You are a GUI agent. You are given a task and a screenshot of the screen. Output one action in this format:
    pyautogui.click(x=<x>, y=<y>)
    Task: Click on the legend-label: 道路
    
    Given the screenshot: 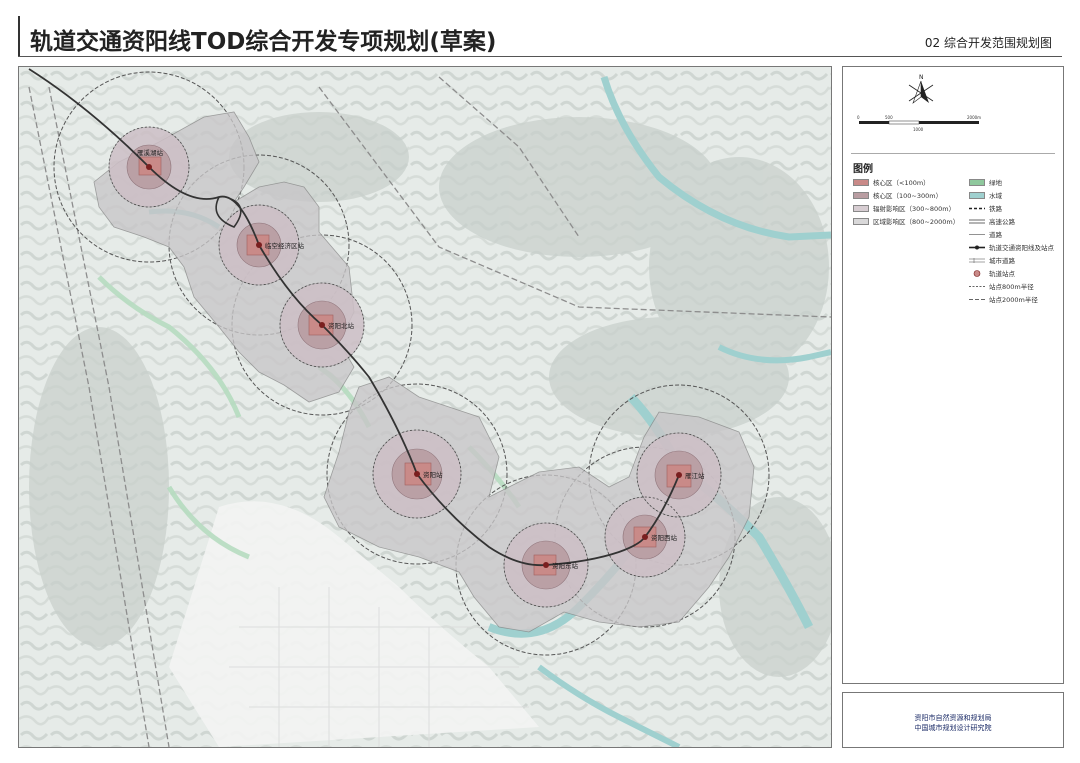 What is the action you would take?
    pyautogui.click(x=995, y=235)
    